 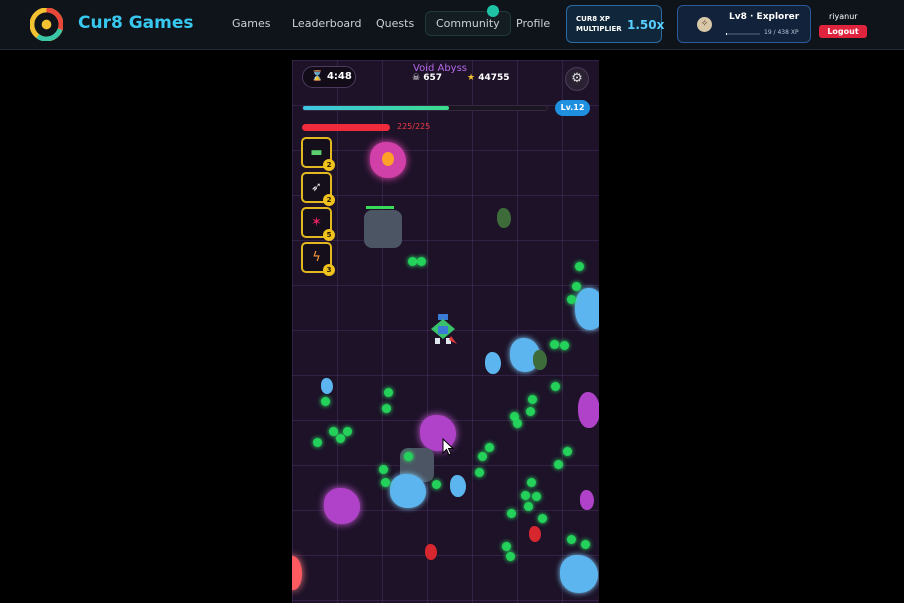 What do you see at coordinates (448, 447) in the screenshot?
I see `mouse-cursor-icon` at bounding box center [448, 447].